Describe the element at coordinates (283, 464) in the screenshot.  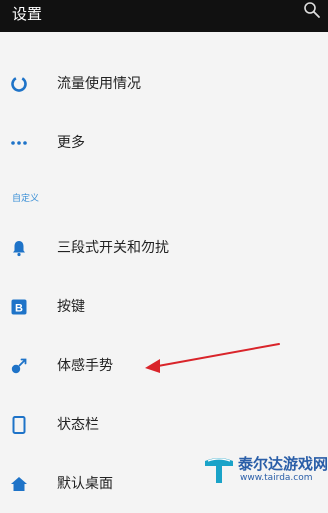
I see `watermark-name: 泰尔达游戏网` at that location.